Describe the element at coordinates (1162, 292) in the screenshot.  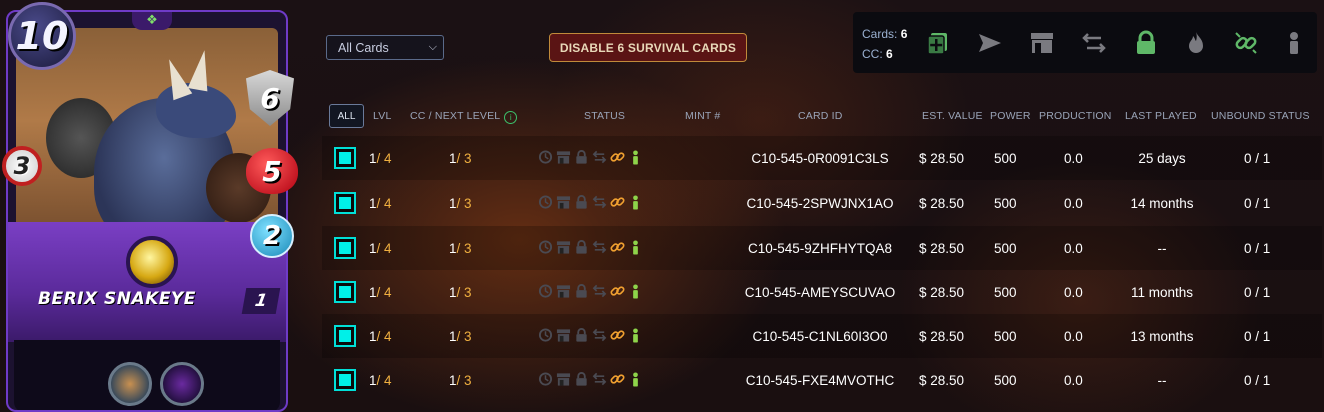
I see `last-played-cell: 11 months` at that location.